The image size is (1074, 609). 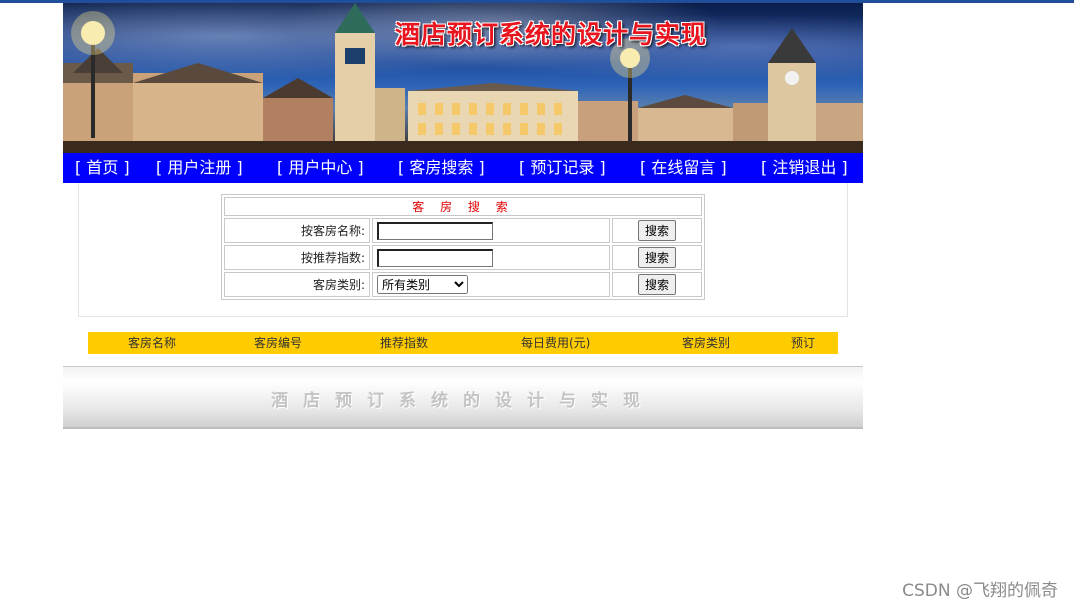 I want to click on search-form-title: 客 房 搜 索, so click(x=463, y=206).